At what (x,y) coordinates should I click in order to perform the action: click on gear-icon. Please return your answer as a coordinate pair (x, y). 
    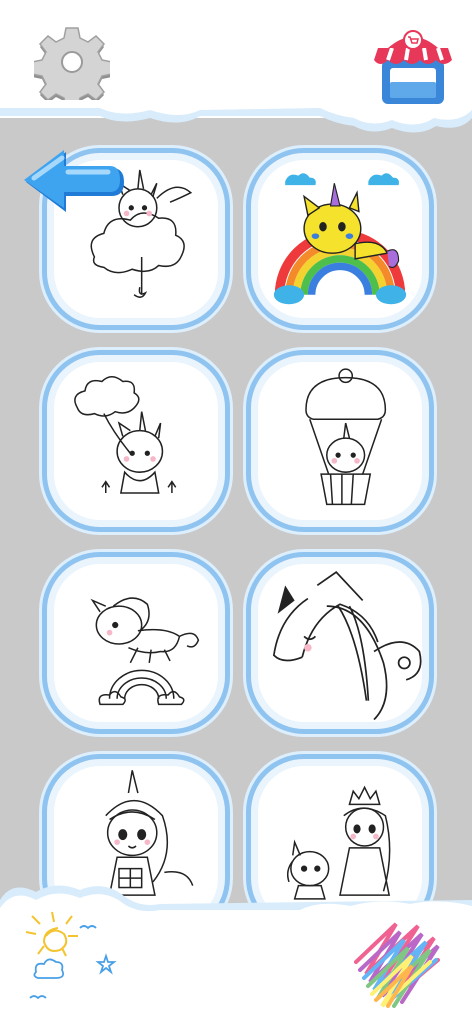
    Looking at the image, I should click on (72, 63).